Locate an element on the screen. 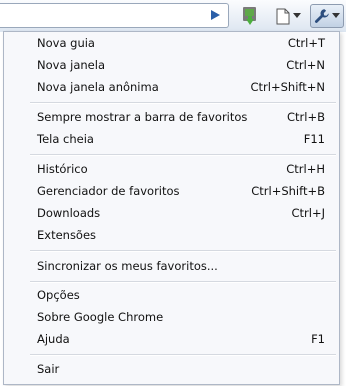  wrench-menu-button is located at coordinates (327, 16).